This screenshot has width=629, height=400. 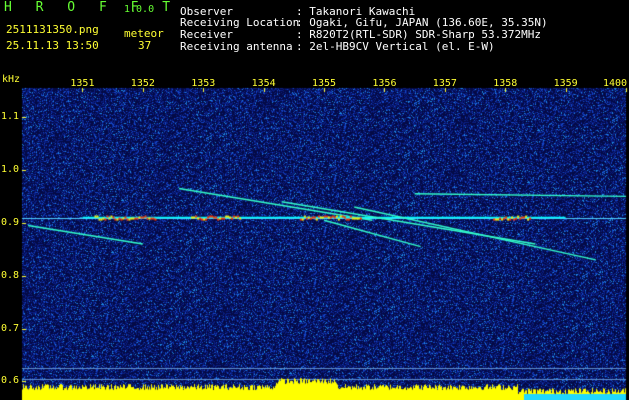 I want to click on x-tick-label: 1353, so click(x=203, y=83).